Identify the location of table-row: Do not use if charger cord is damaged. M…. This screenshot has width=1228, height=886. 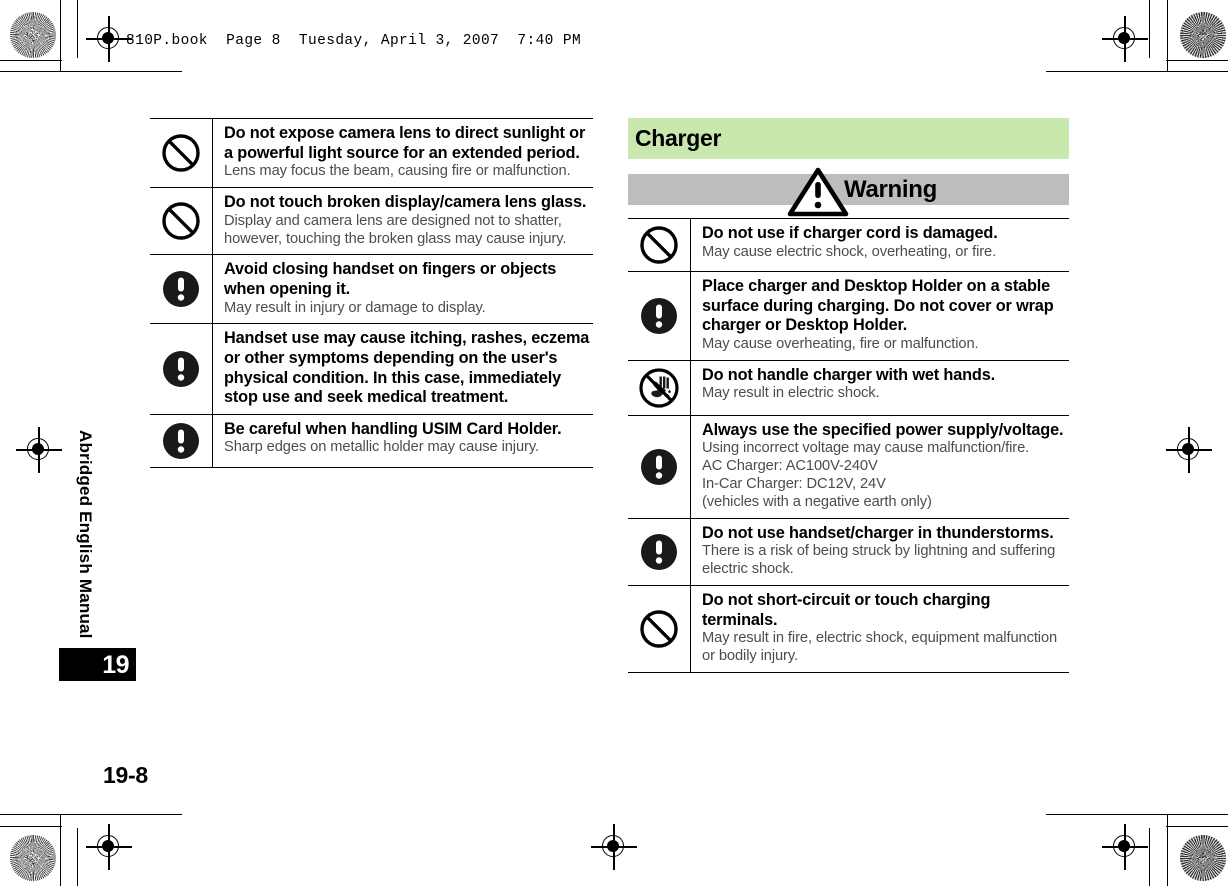
(849, 245).